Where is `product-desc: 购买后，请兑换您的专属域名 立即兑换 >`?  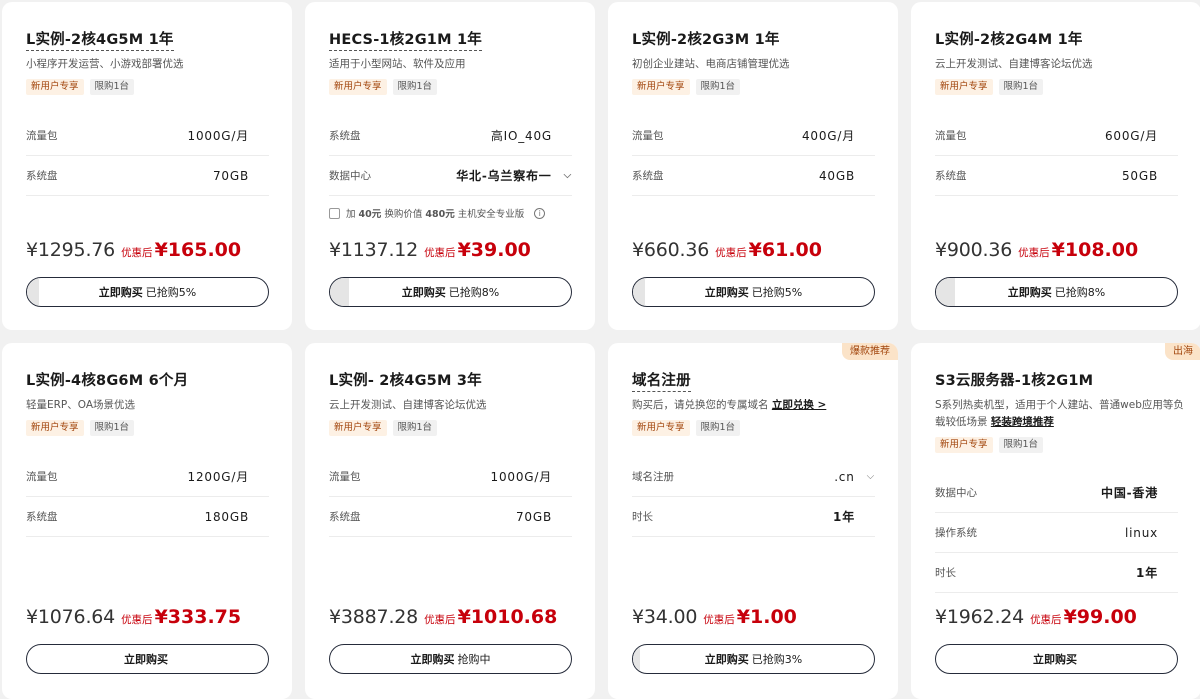 product-desc: 购买后，请兑换您的专属域名 立即兑换 > is located at coordinates (757, 405).